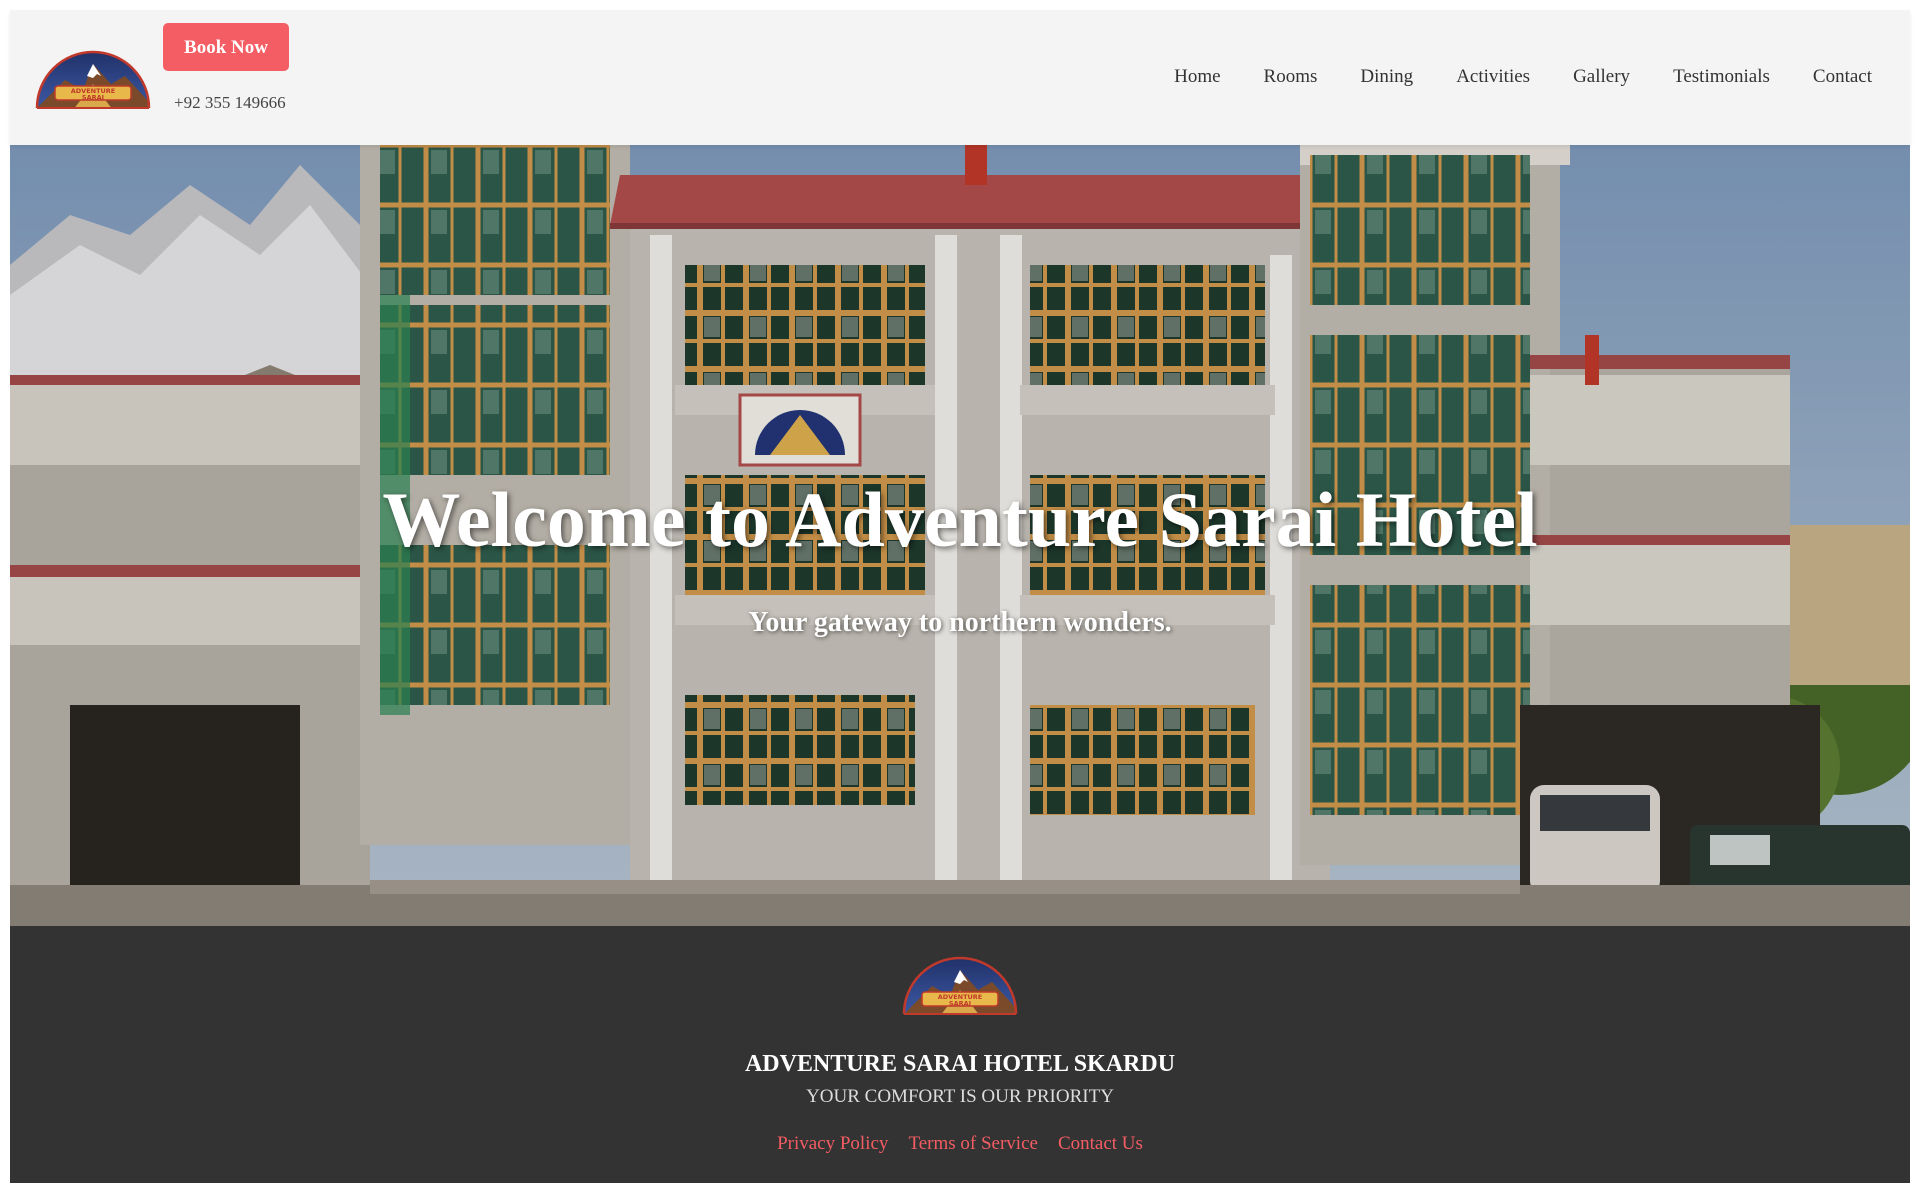  I want to click on footer-title: ADVENTURE SARAI HOTEL SKARDU, so click(960, 1064).